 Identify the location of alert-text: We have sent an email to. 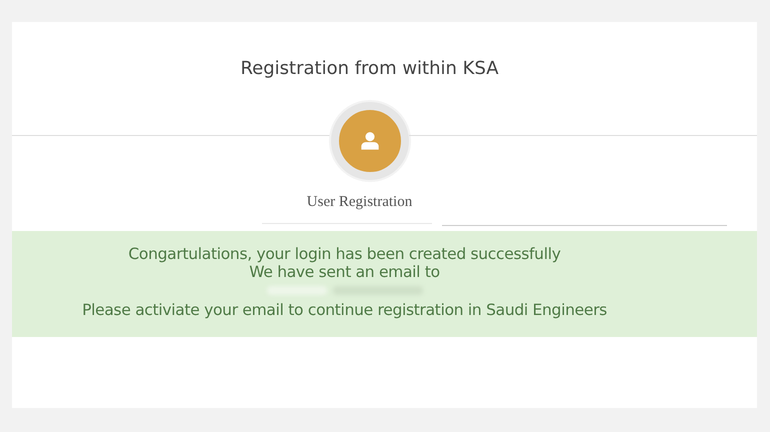
(344, 272).